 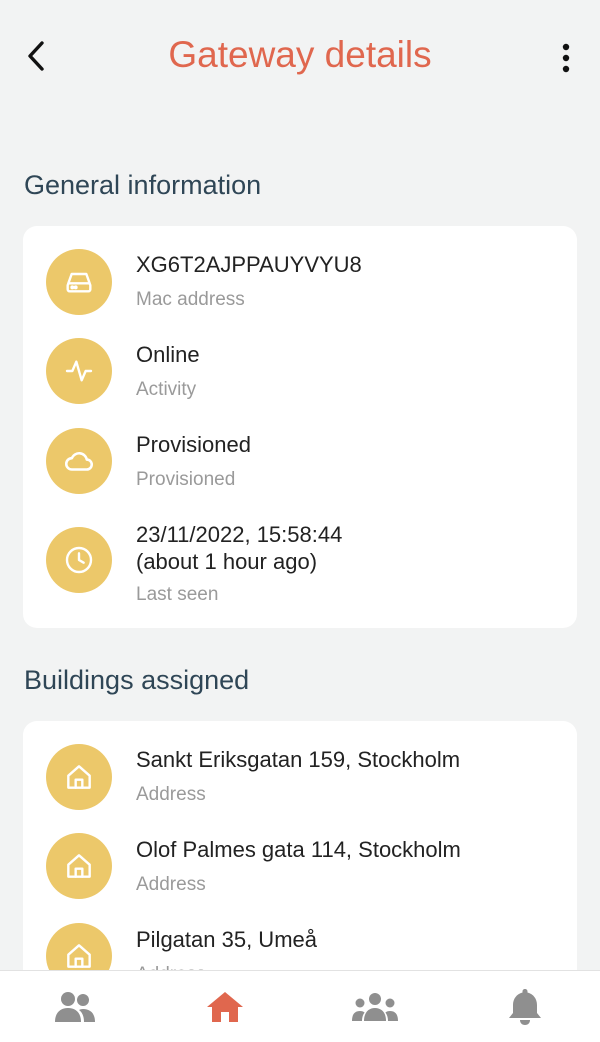 I want to click on provisioned-icon-circle, so click(x=79, y=461).